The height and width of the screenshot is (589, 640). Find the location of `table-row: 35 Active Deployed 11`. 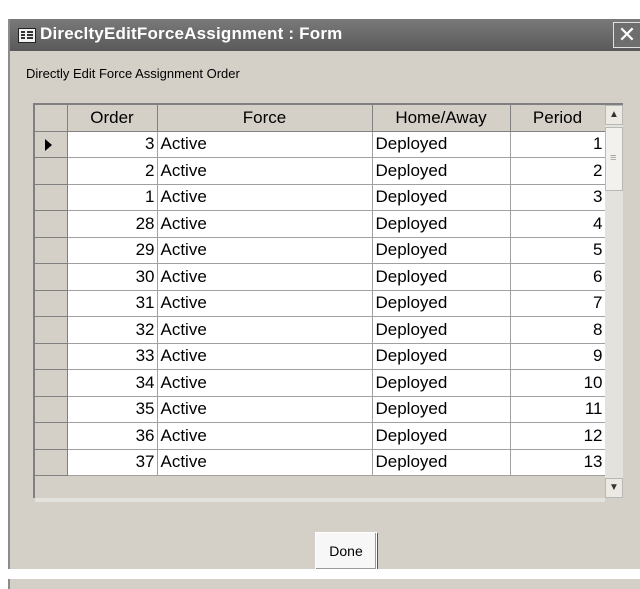

table-row: 35 Active Deployed 11 is located at coordinates (320, 409).